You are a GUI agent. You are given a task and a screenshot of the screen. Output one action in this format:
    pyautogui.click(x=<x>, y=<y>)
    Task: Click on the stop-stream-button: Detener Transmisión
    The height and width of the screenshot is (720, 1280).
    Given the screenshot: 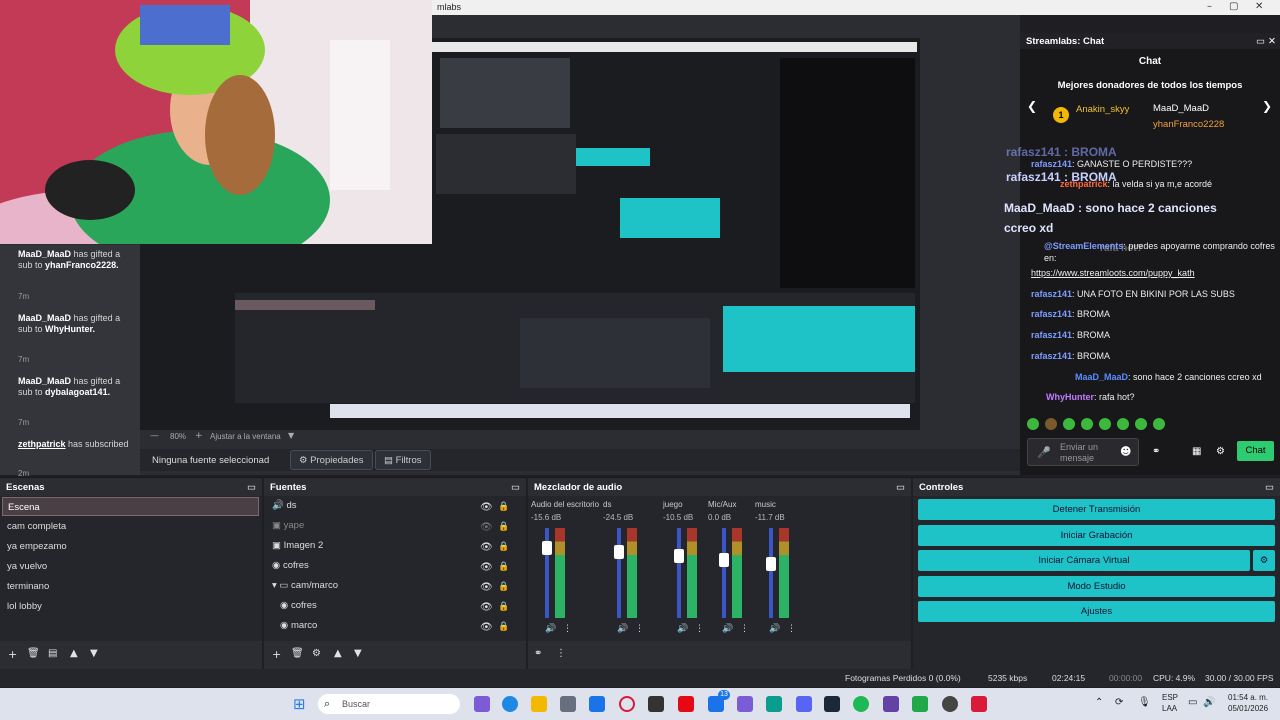 What is the action you would take?
    pyautogui.click(x=1096, y=509)
    